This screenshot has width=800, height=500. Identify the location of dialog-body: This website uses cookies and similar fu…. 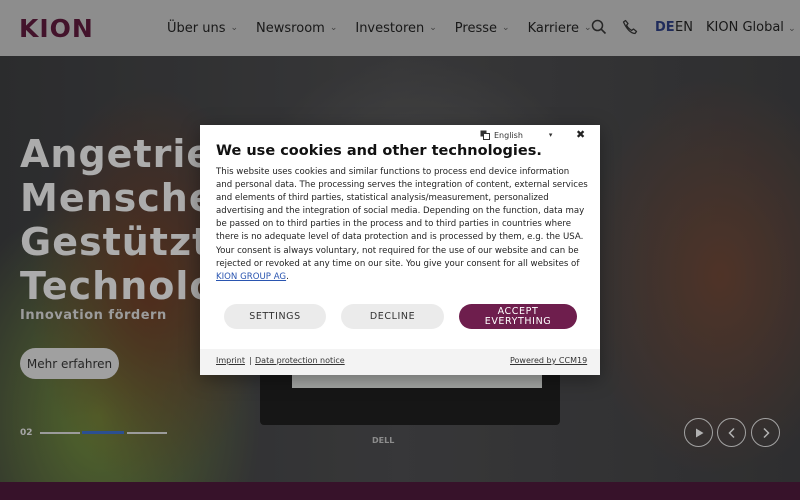
(402, 225).